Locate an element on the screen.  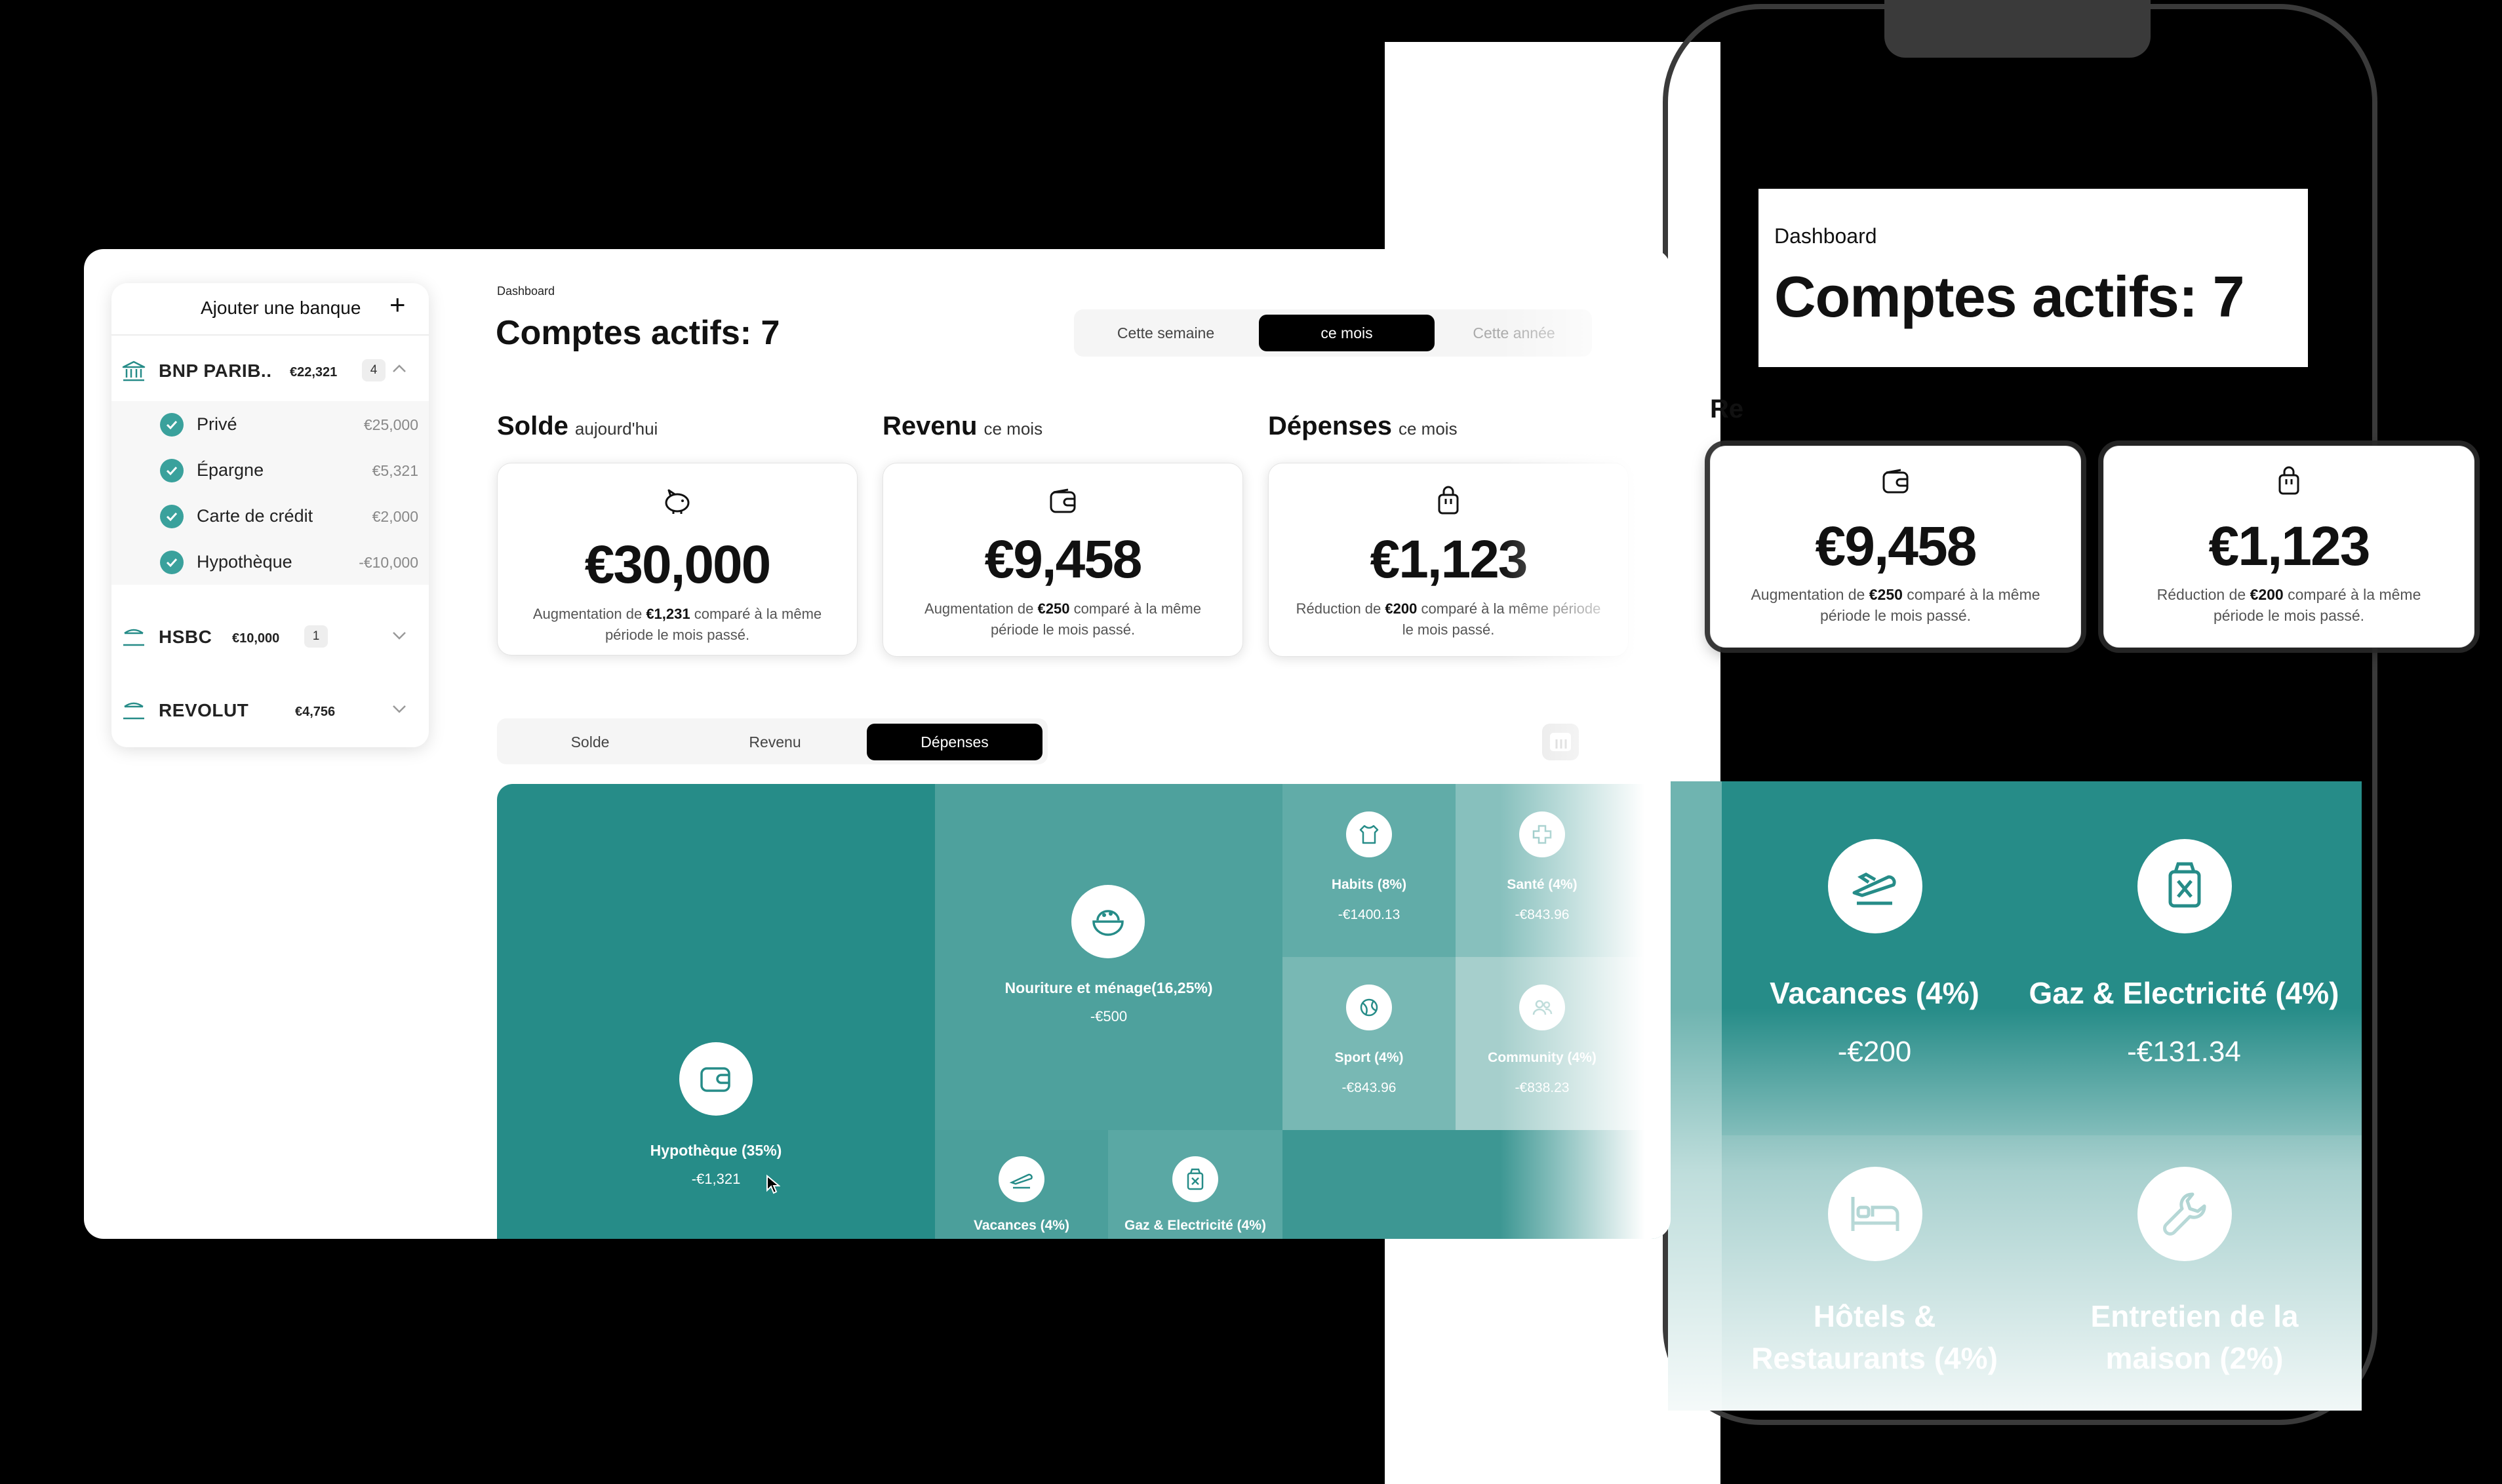
tab-this-week: Cette semaine is located at coordinates (1165, 333).